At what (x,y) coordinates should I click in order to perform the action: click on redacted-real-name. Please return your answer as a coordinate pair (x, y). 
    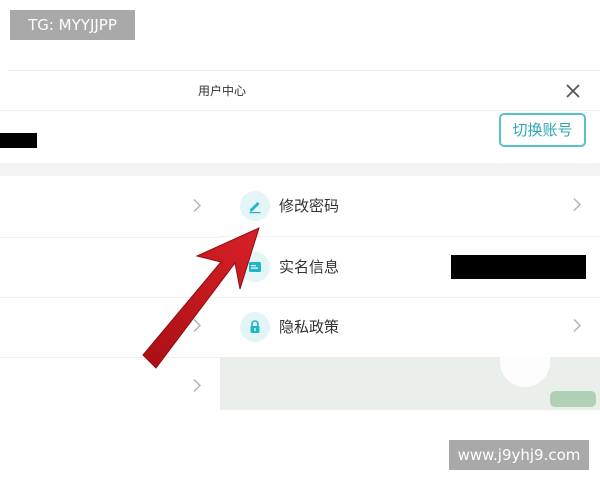
    Looking at the image, I should click on (518, 267).